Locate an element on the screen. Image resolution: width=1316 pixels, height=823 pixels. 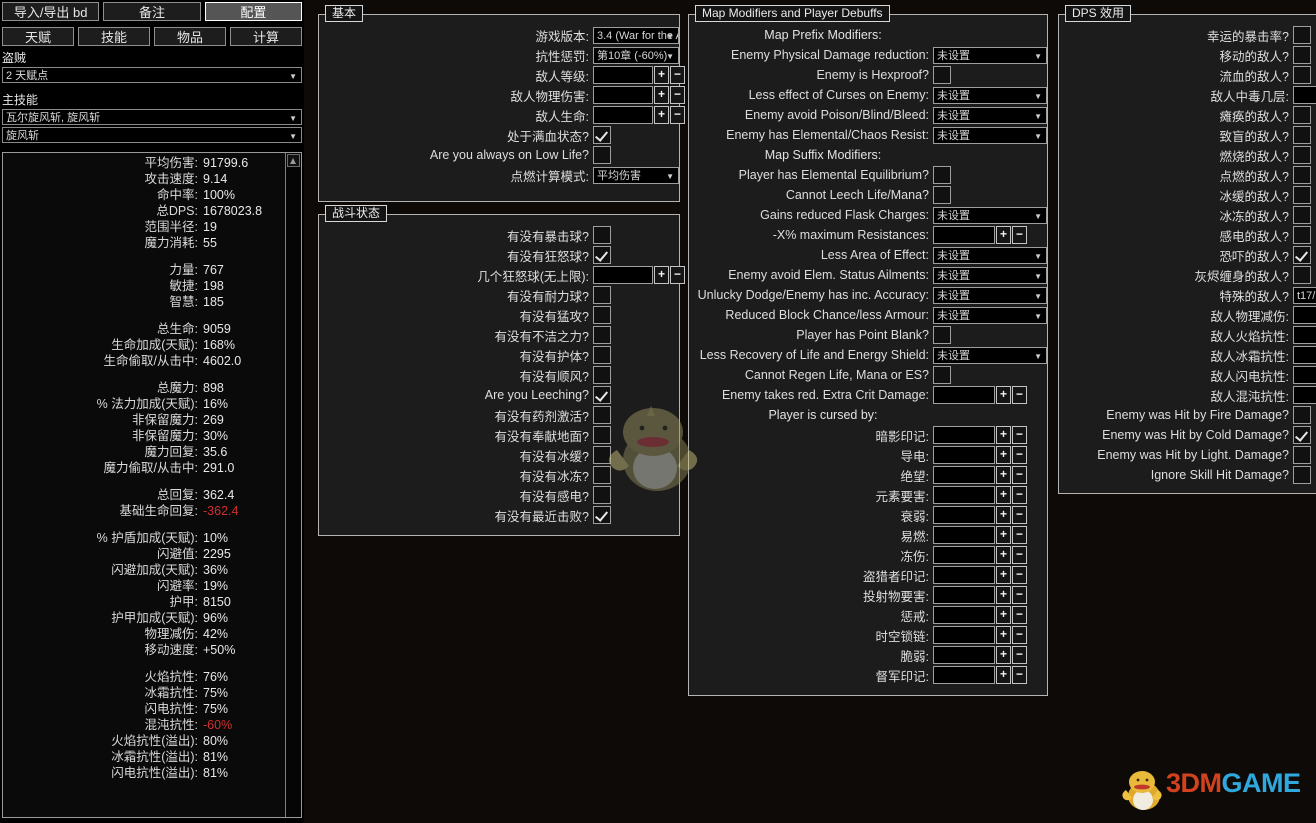
tab-import-export: 导入/导出 bd is located at coordinates (51, 11).